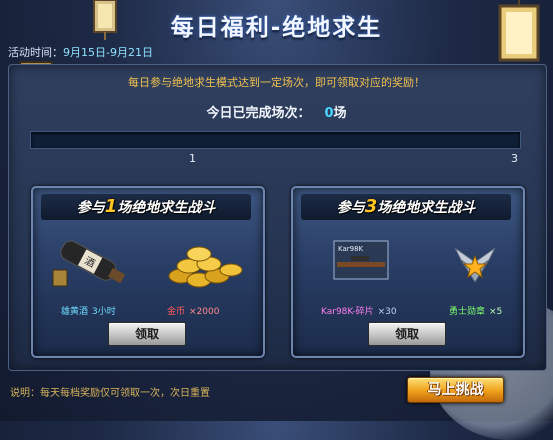 The image size is (553, 440). What do you see at coordinates (205, 267) in the screenshot?
I see `gold-coins-icon` at bounding box center [205, 267].